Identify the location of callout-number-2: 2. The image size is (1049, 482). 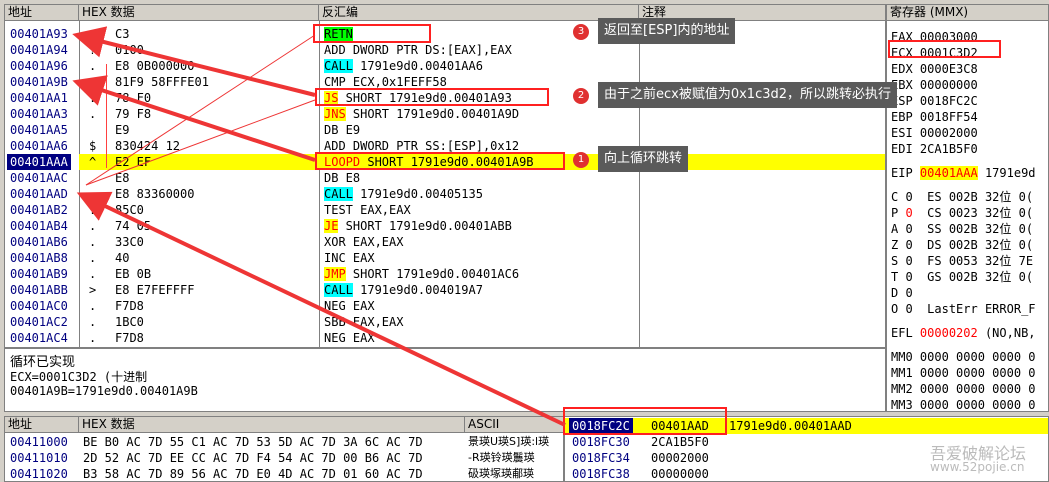
(581, 96).